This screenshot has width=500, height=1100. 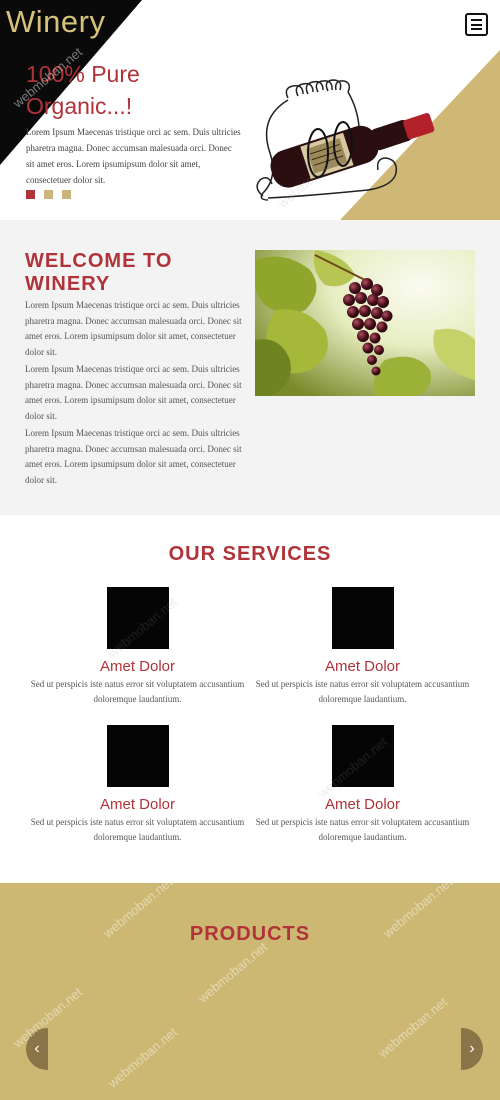 I want to click on slider-dots, so click(x=48, y=194).